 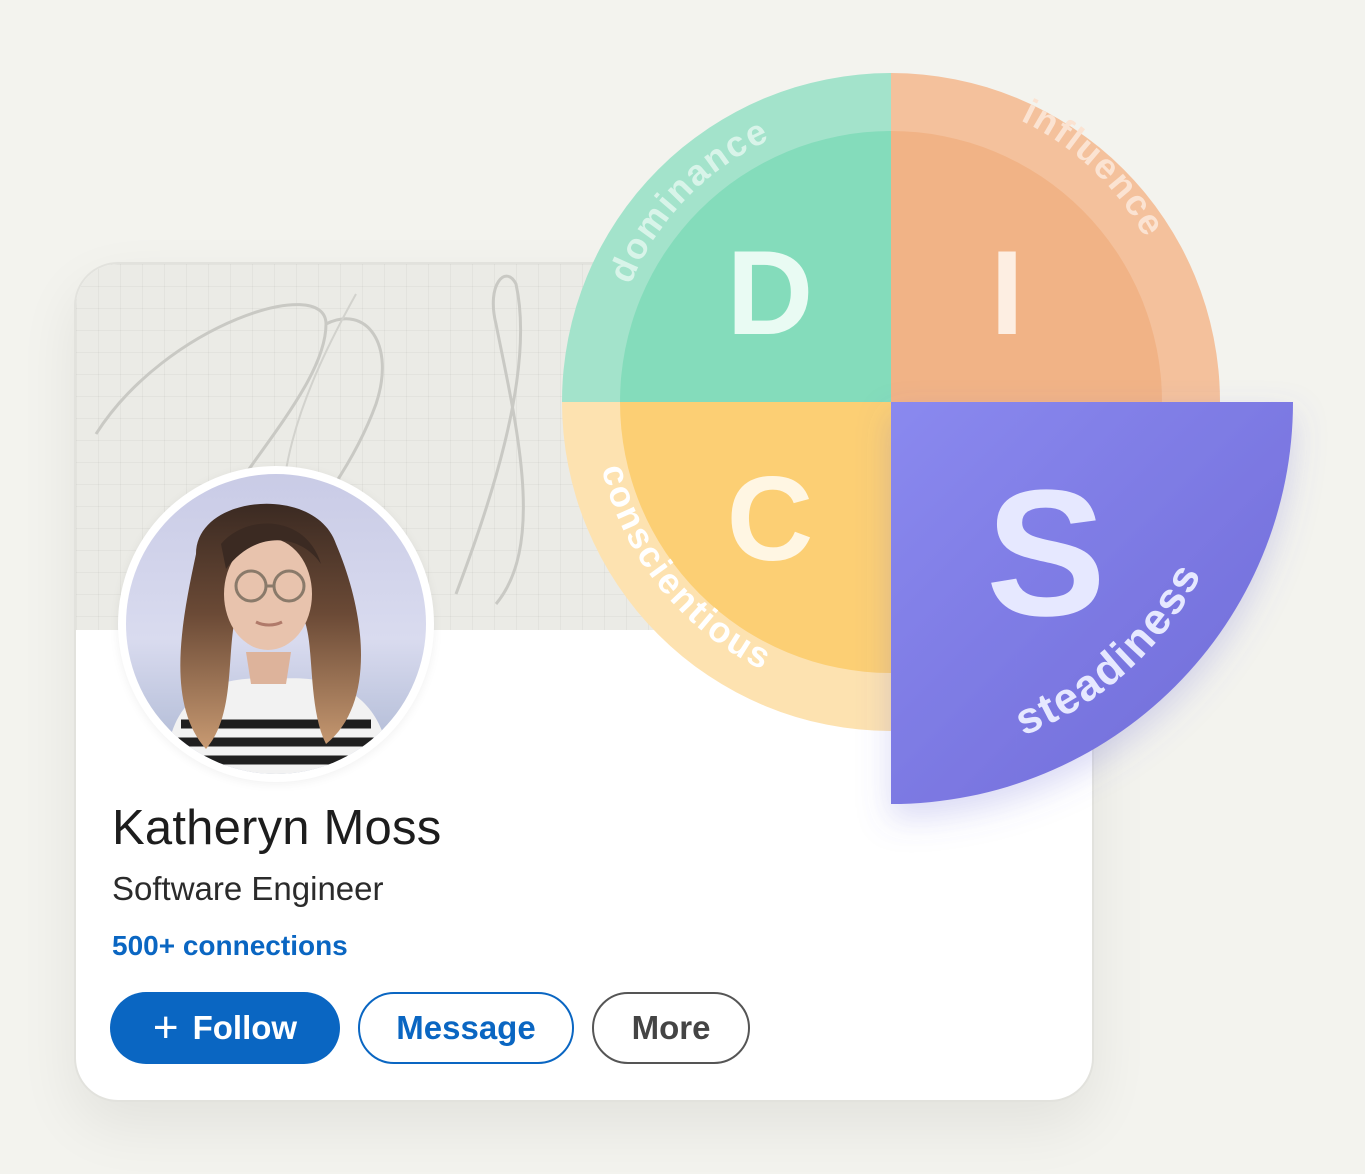 I want to click on disc-quadrant-s: S steadiness, so click(x=1092, y=603).